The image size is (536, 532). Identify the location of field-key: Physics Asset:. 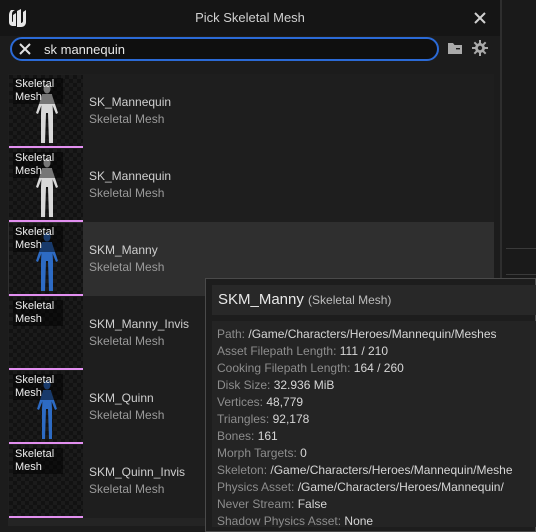
(256, 487).